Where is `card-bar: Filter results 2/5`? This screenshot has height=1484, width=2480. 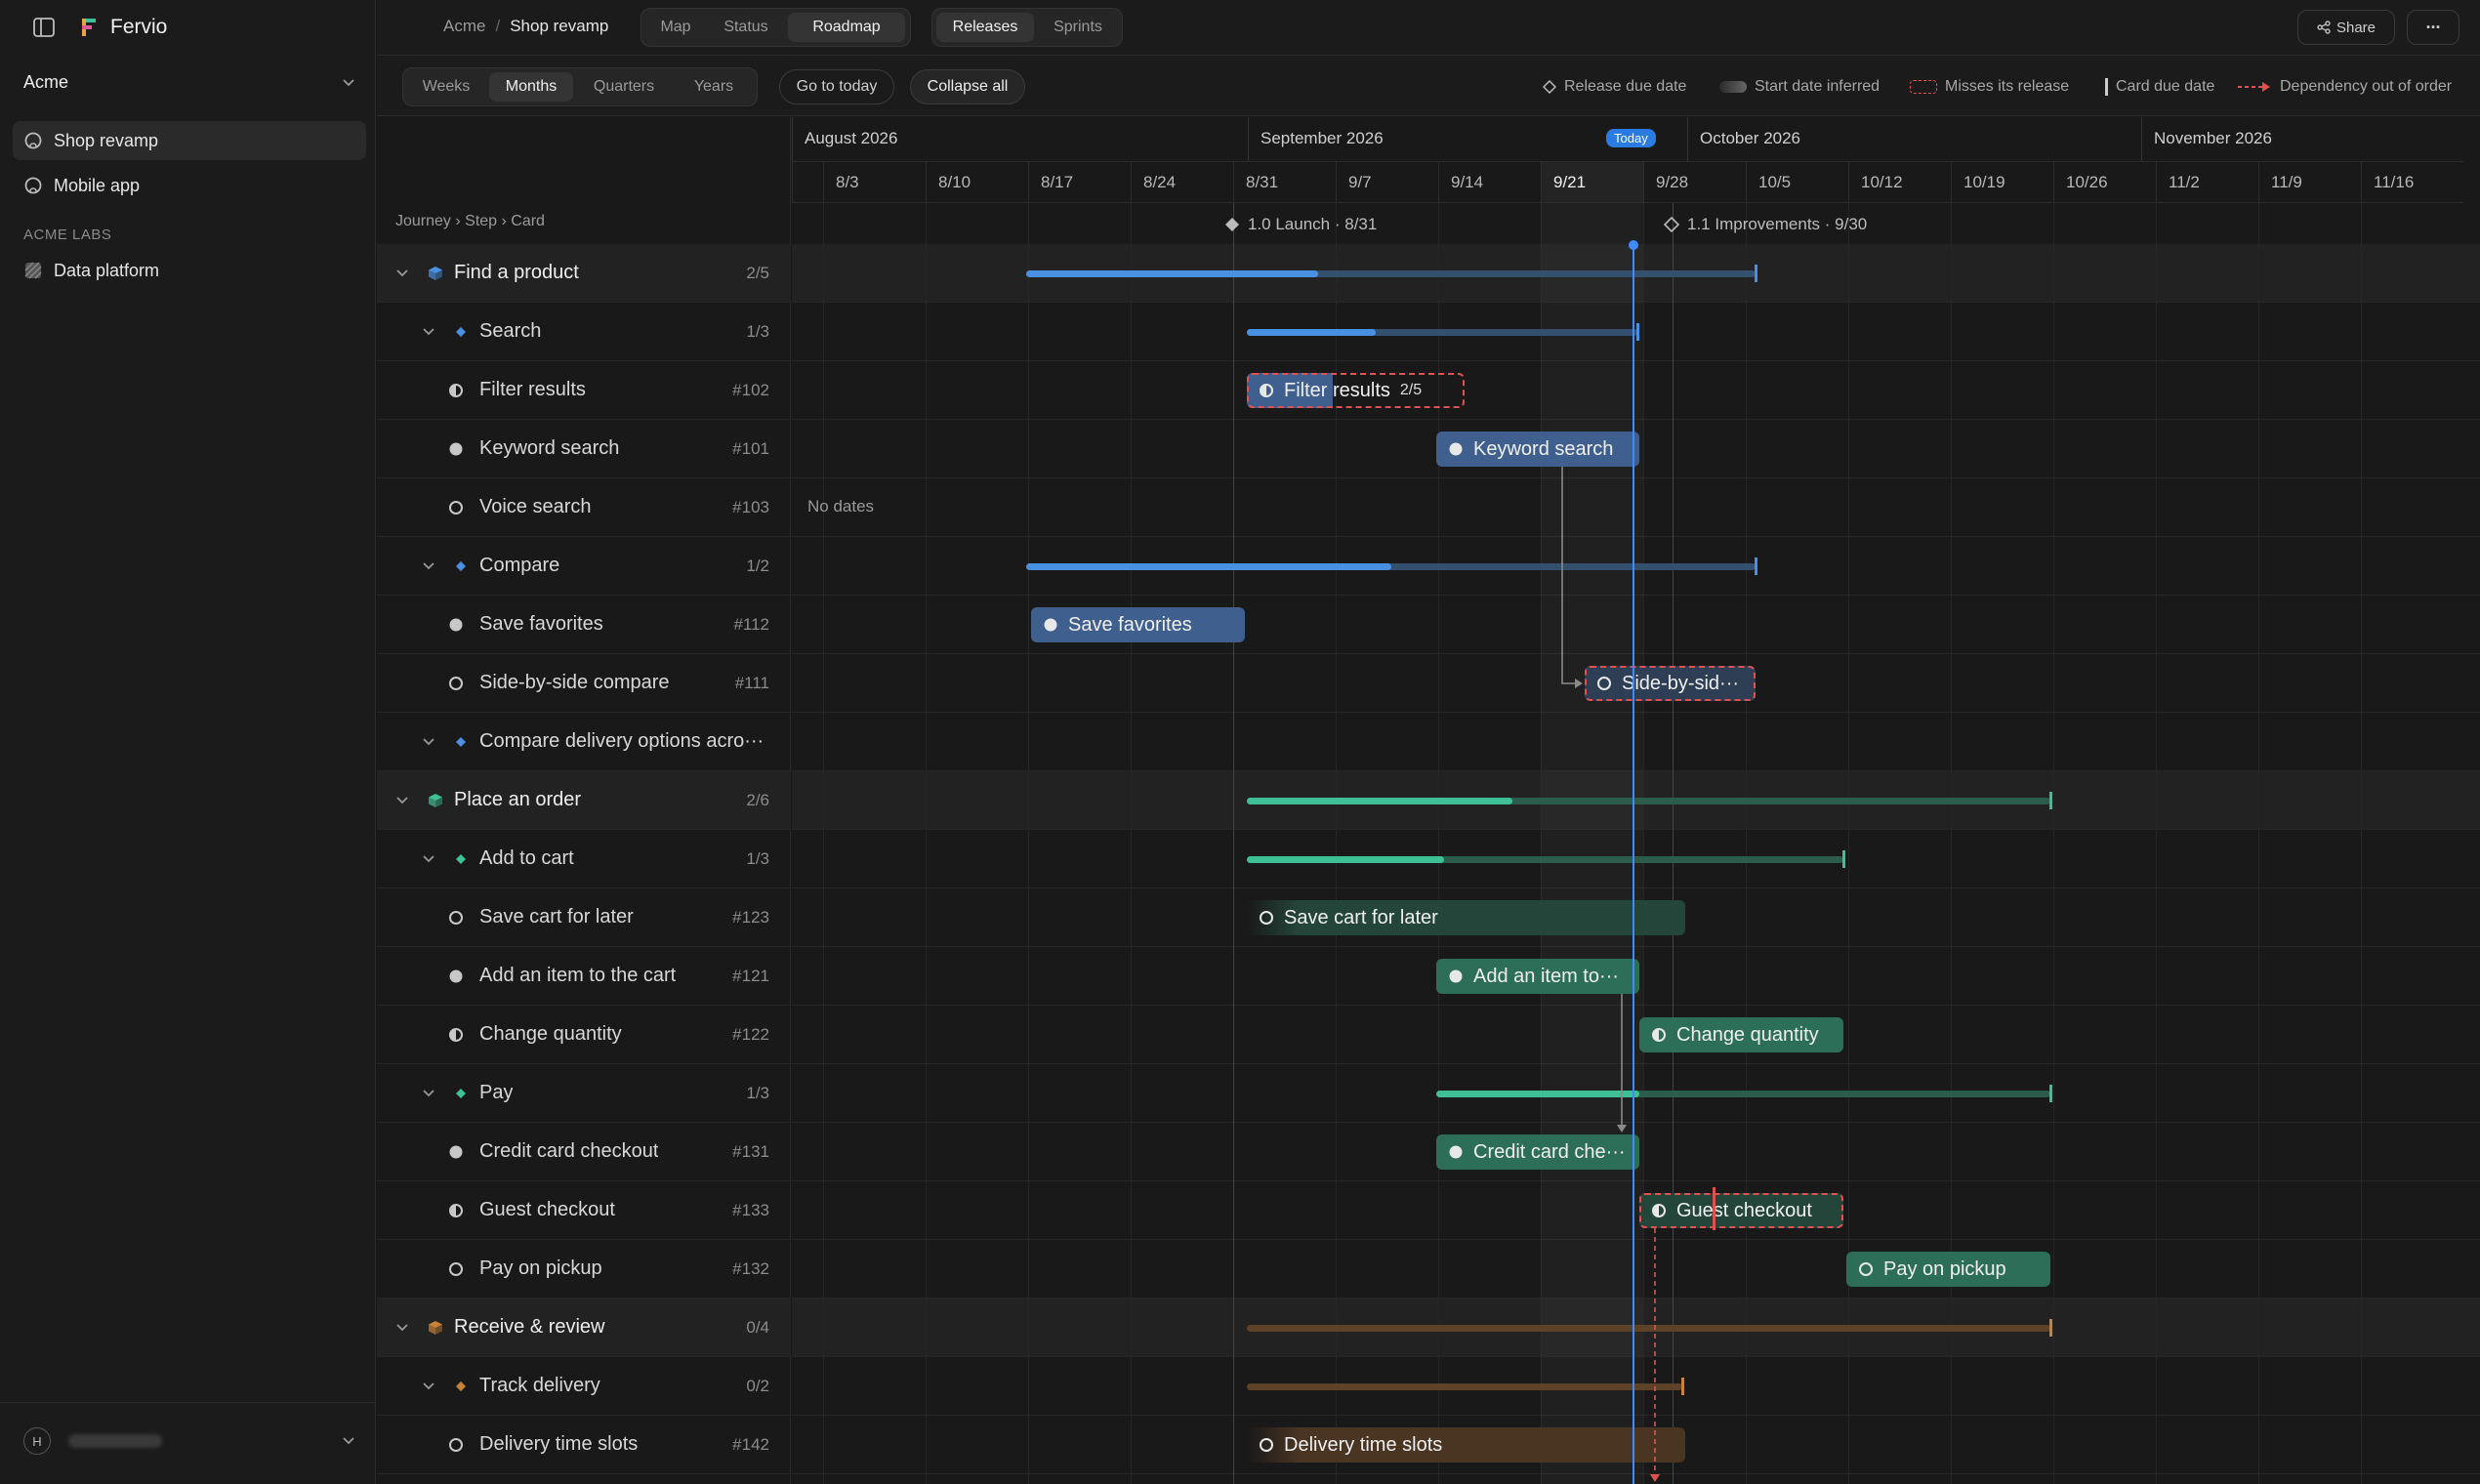 card-bar: Filter results 2/5 is located at coordinates (1356, 391).